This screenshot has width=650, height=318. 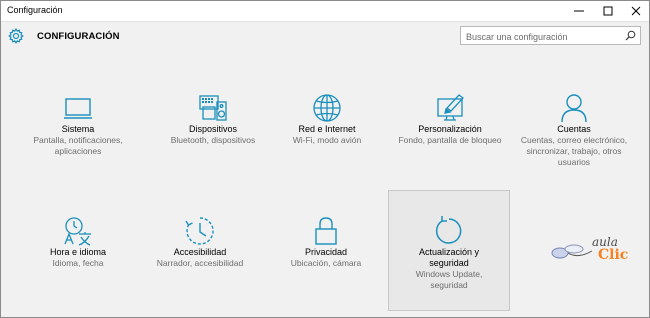 What do you see at coordinates (35, 10) in the screenshot?
I see `window-title: Configuración` at bounding box center [35, 10].